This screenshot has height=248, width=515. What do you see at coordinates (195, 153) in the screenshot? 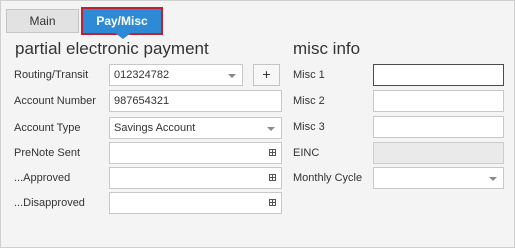
I see `prenote-sent-date-field` at bounding box center [195, 153].